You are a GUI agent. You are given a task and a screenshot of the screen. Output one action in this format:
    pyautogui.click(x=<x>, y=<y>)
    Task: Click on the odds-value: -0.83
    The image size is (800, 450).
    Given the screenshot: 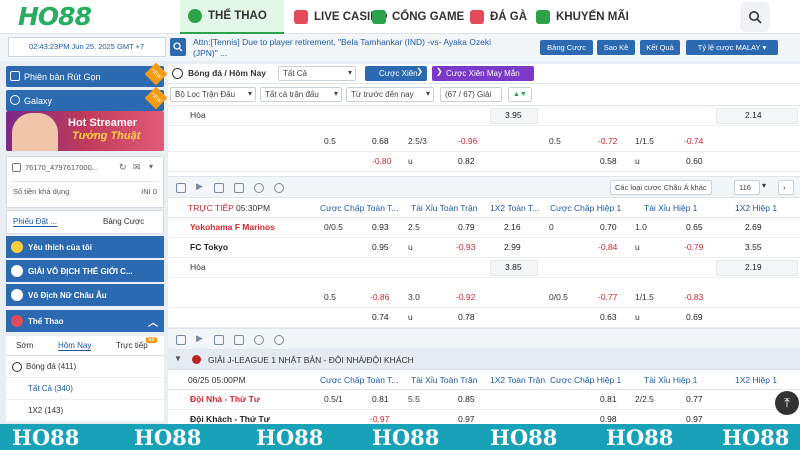 What is the action you would take?
    pyautogui.click(x=693, y=297)
    